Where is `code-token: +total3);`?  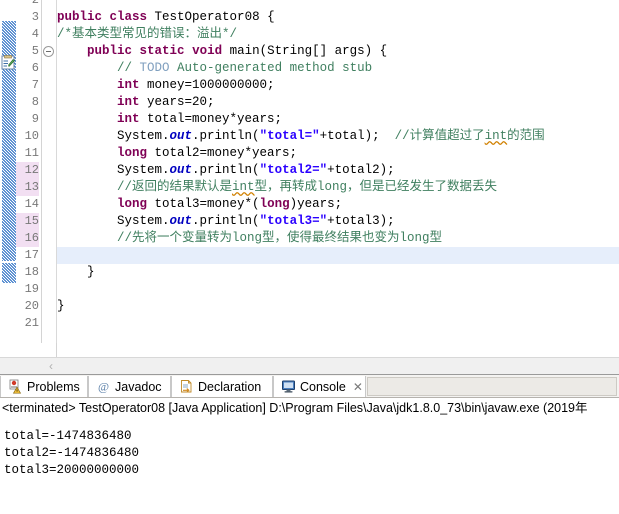
code-token: +total3); is located at coordinates (361, 221).